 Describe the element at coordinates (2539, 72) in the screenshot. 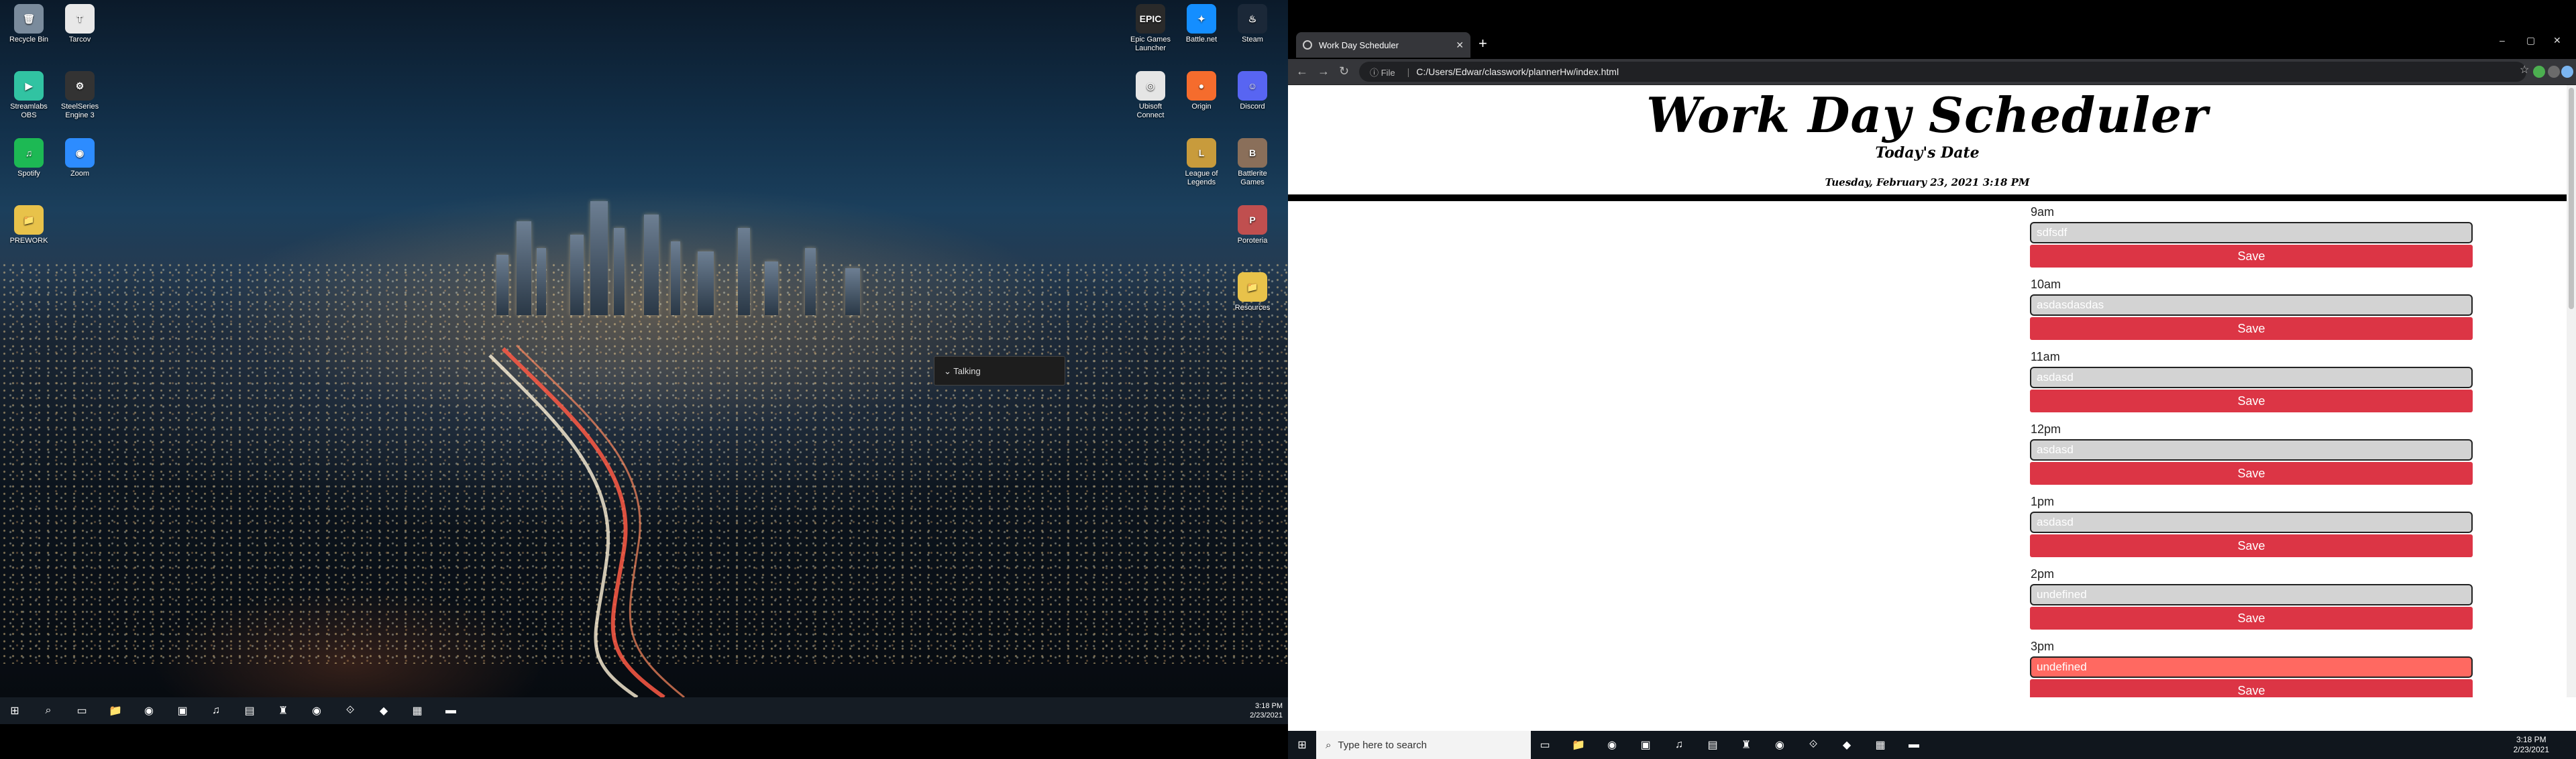

I see `extension-icon` at that location.